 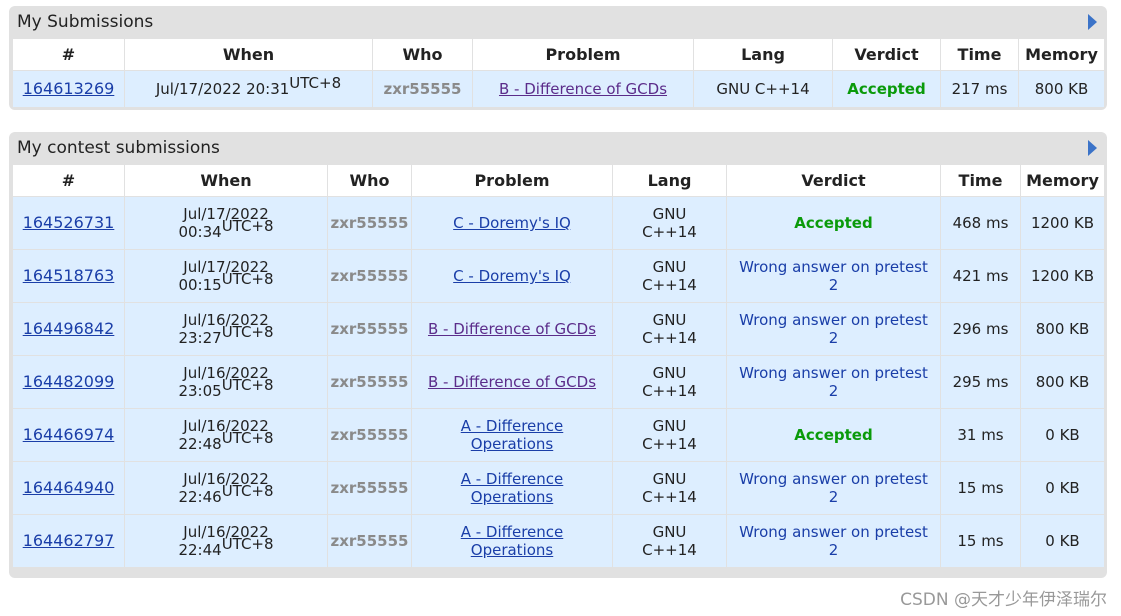 I want to click on submission-id-link: 164496842, so click(x=69, y=328).